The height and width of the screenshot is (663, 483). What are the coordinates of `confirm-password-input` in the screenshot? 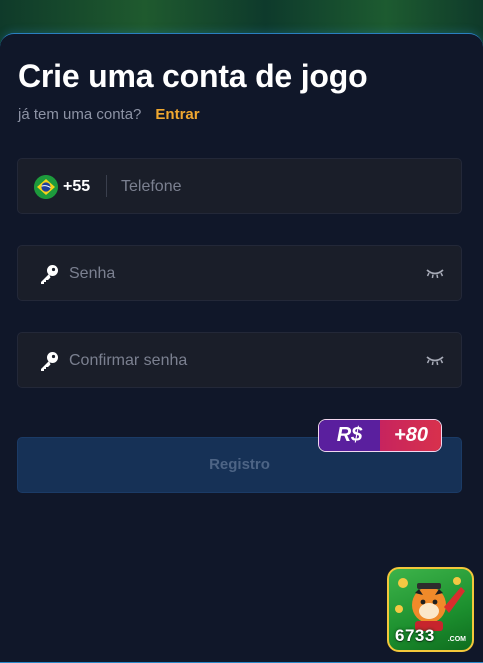 It's located at (239, 361).